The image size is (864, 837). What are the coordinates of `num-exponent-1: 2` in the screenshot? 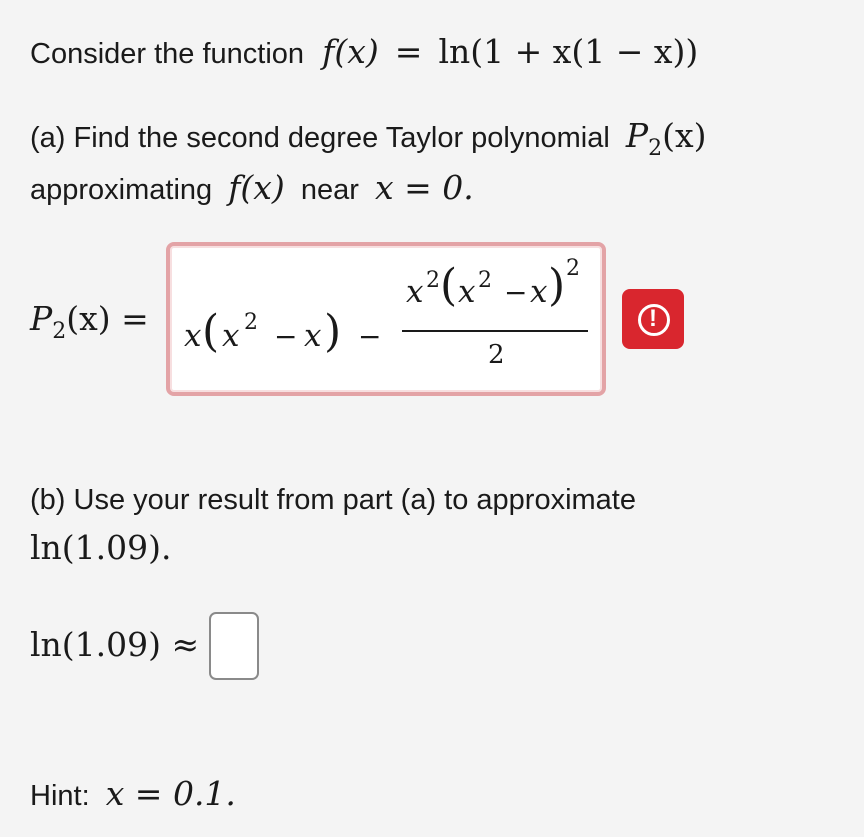 It's located at (433, 280).